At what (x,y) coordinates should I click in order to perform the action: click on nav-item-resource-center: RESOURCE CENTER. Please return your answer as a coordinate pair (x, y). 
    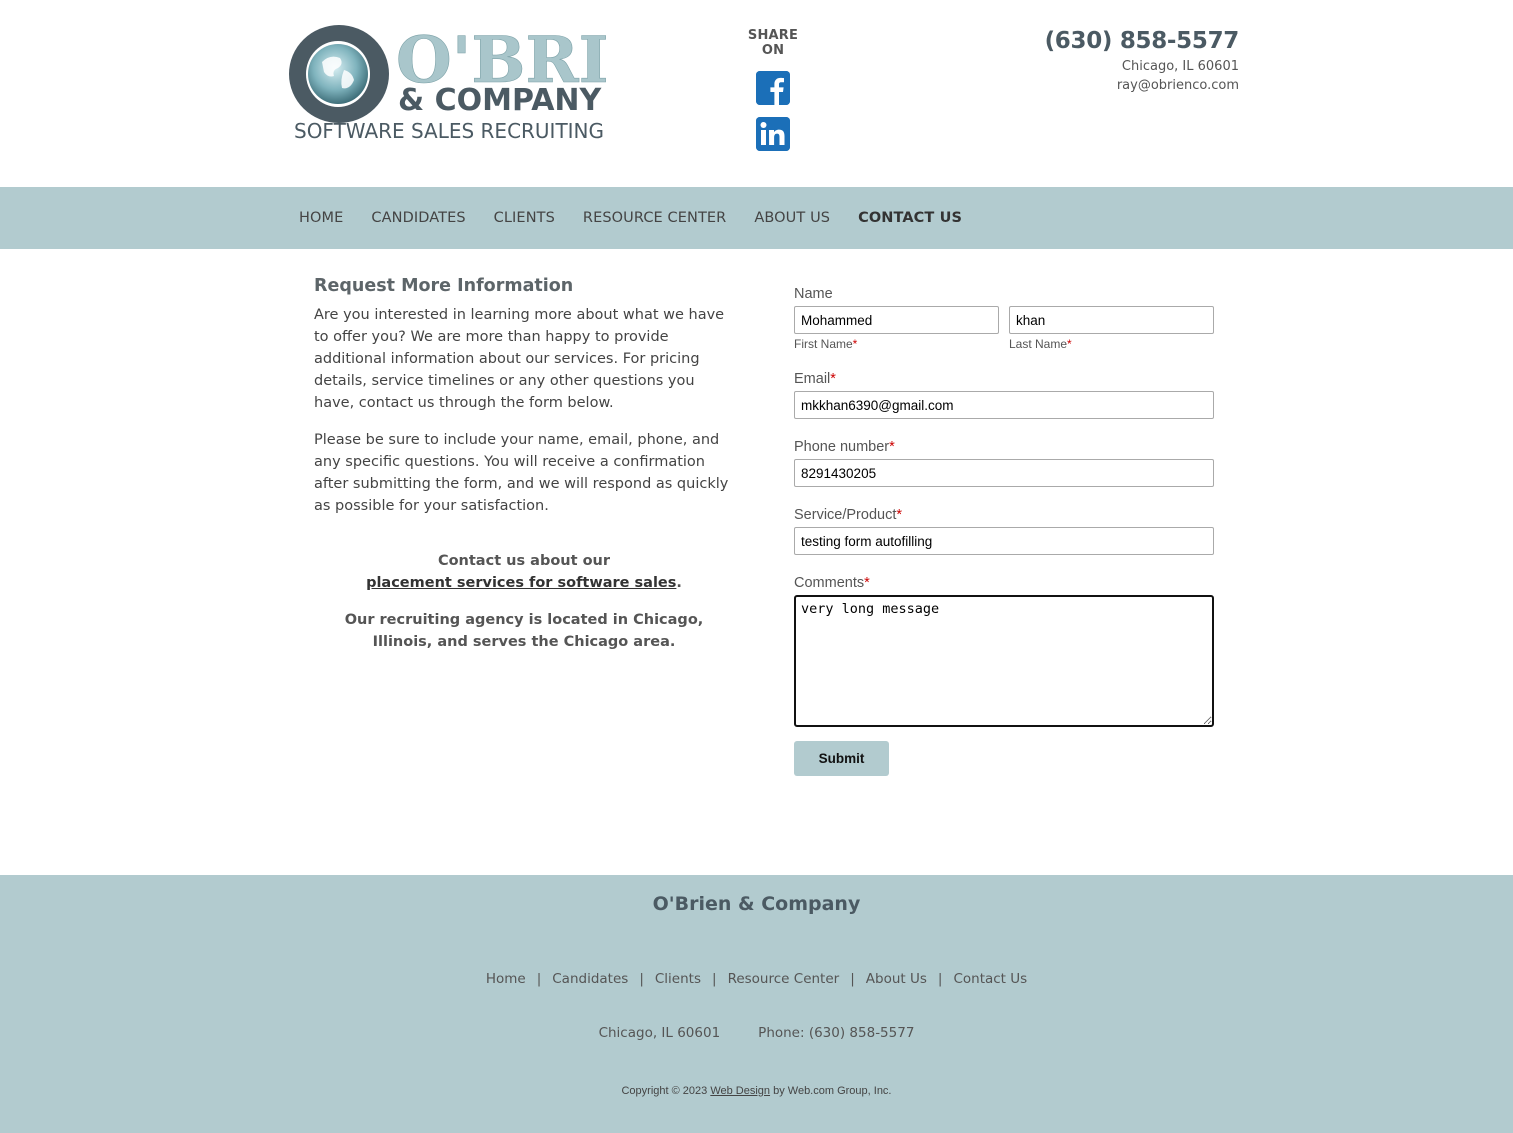
    Looking at the image, I should click on (654, 218).